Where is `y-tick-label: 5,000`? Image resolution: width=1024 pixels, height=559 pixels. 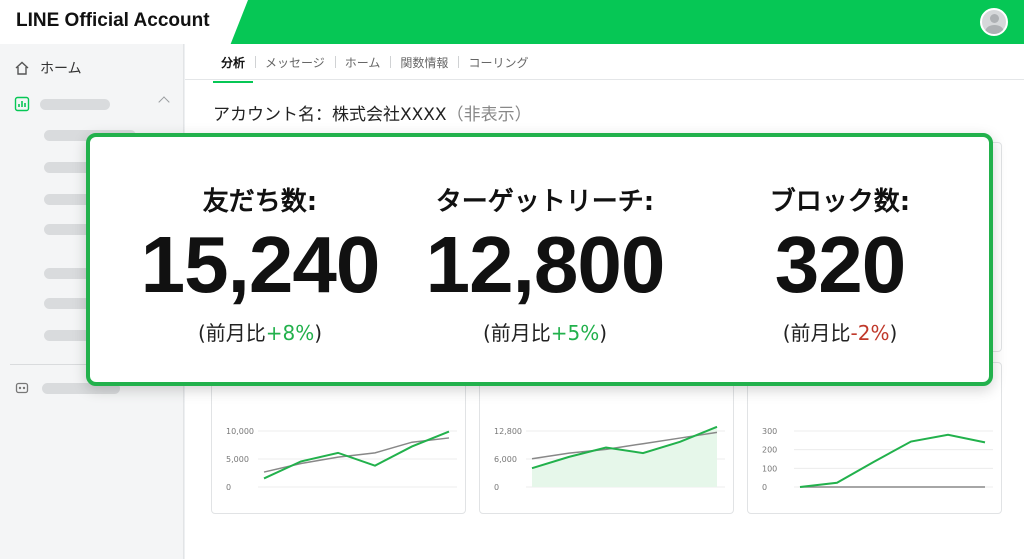
y-tick-label: 5,000 is located at coordinates (237, 459).